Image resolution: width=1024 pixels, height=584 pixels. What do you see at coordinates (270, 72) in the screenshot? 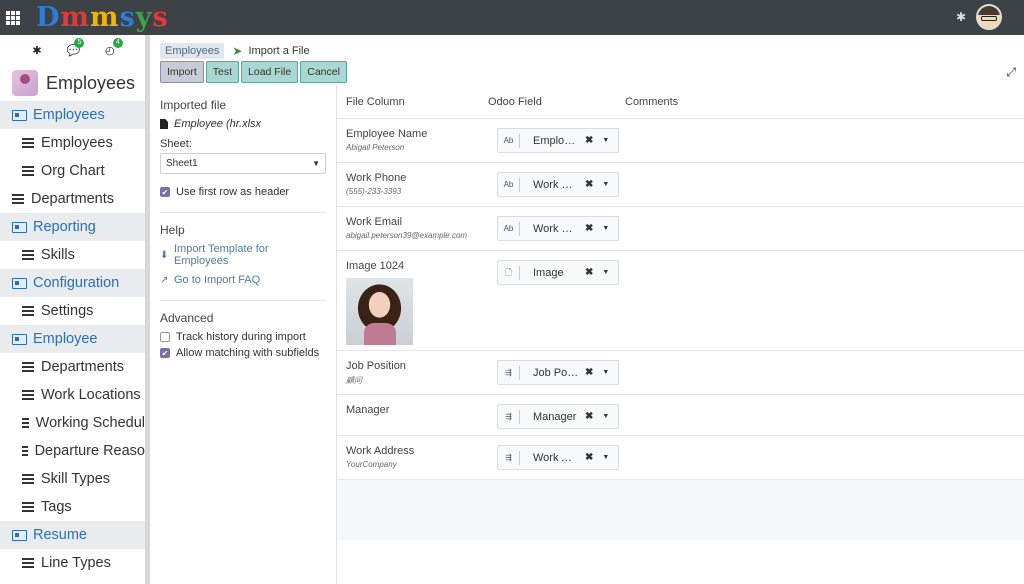
I see `load-file-button: Load File` at bounding box center [270, 72].